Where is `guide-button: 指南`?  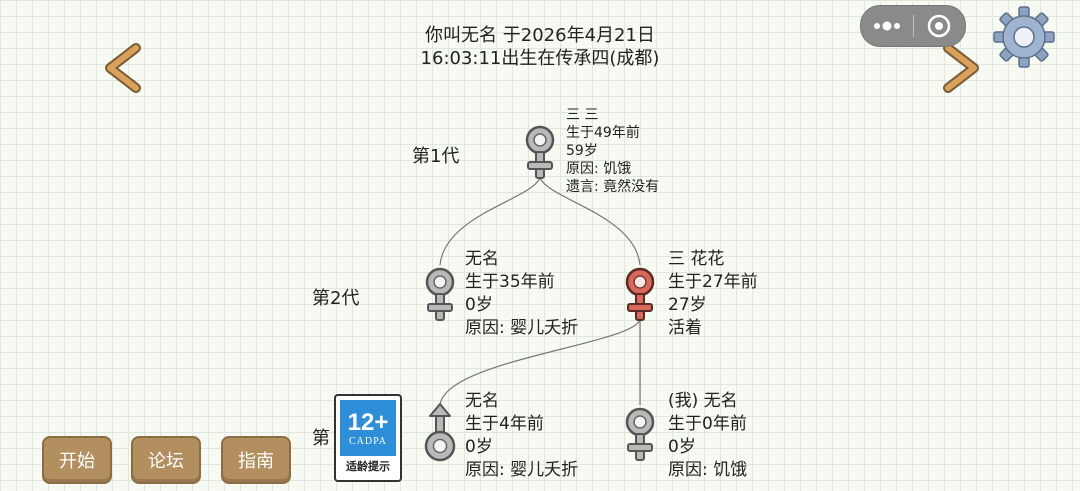
guide-button: 指南 is located at coordinates (256, 460).